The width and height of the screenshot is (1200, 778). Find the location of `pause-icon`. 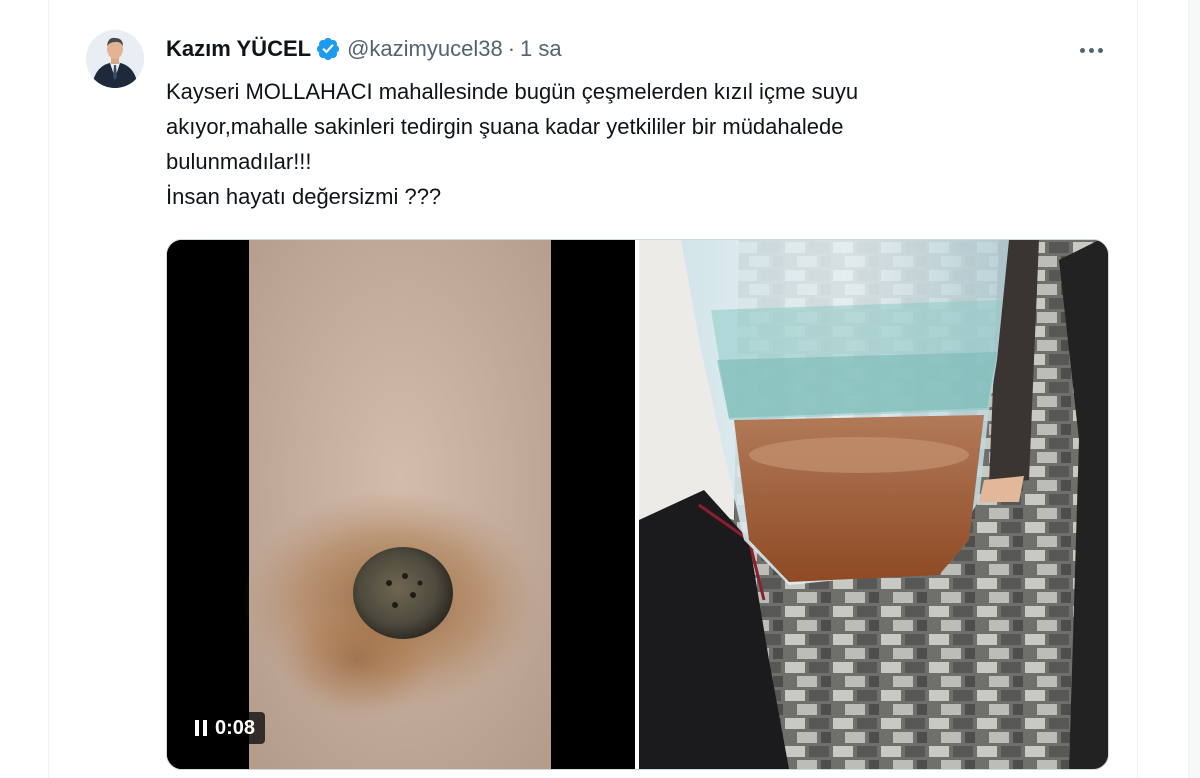

pause-icon is located at coordinates (201, 728).